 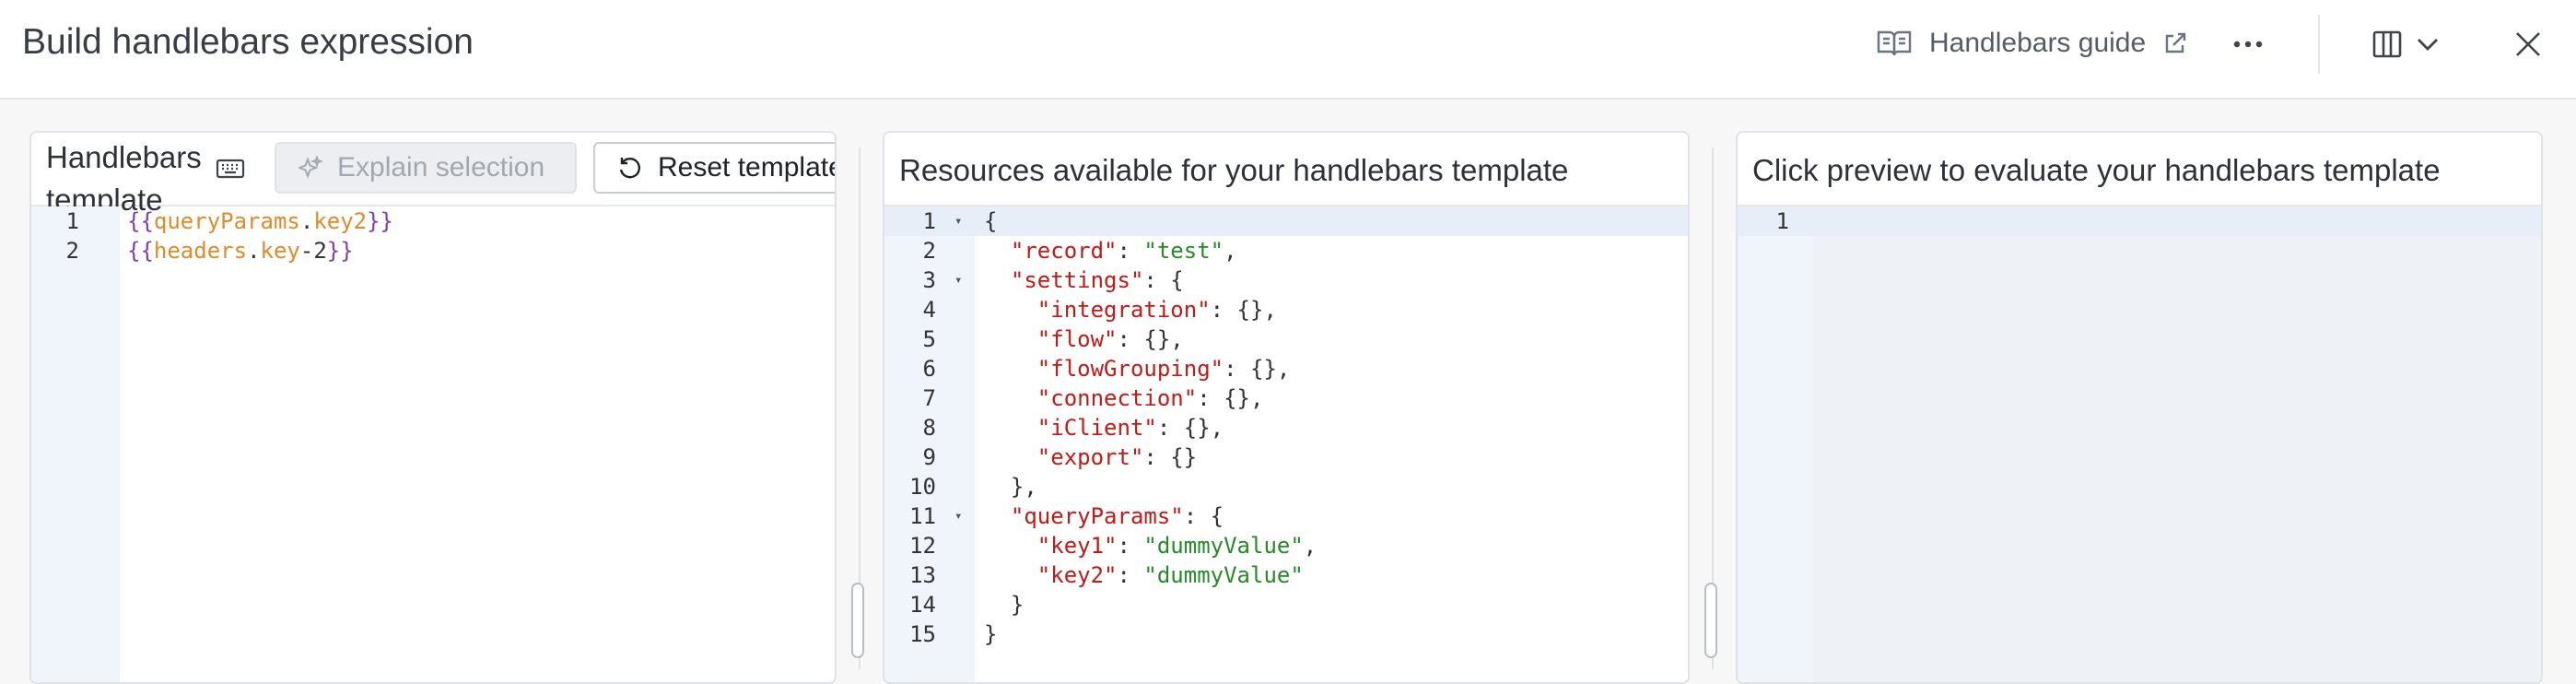 I want to click on code-token: ., so click(x=306, y=221).